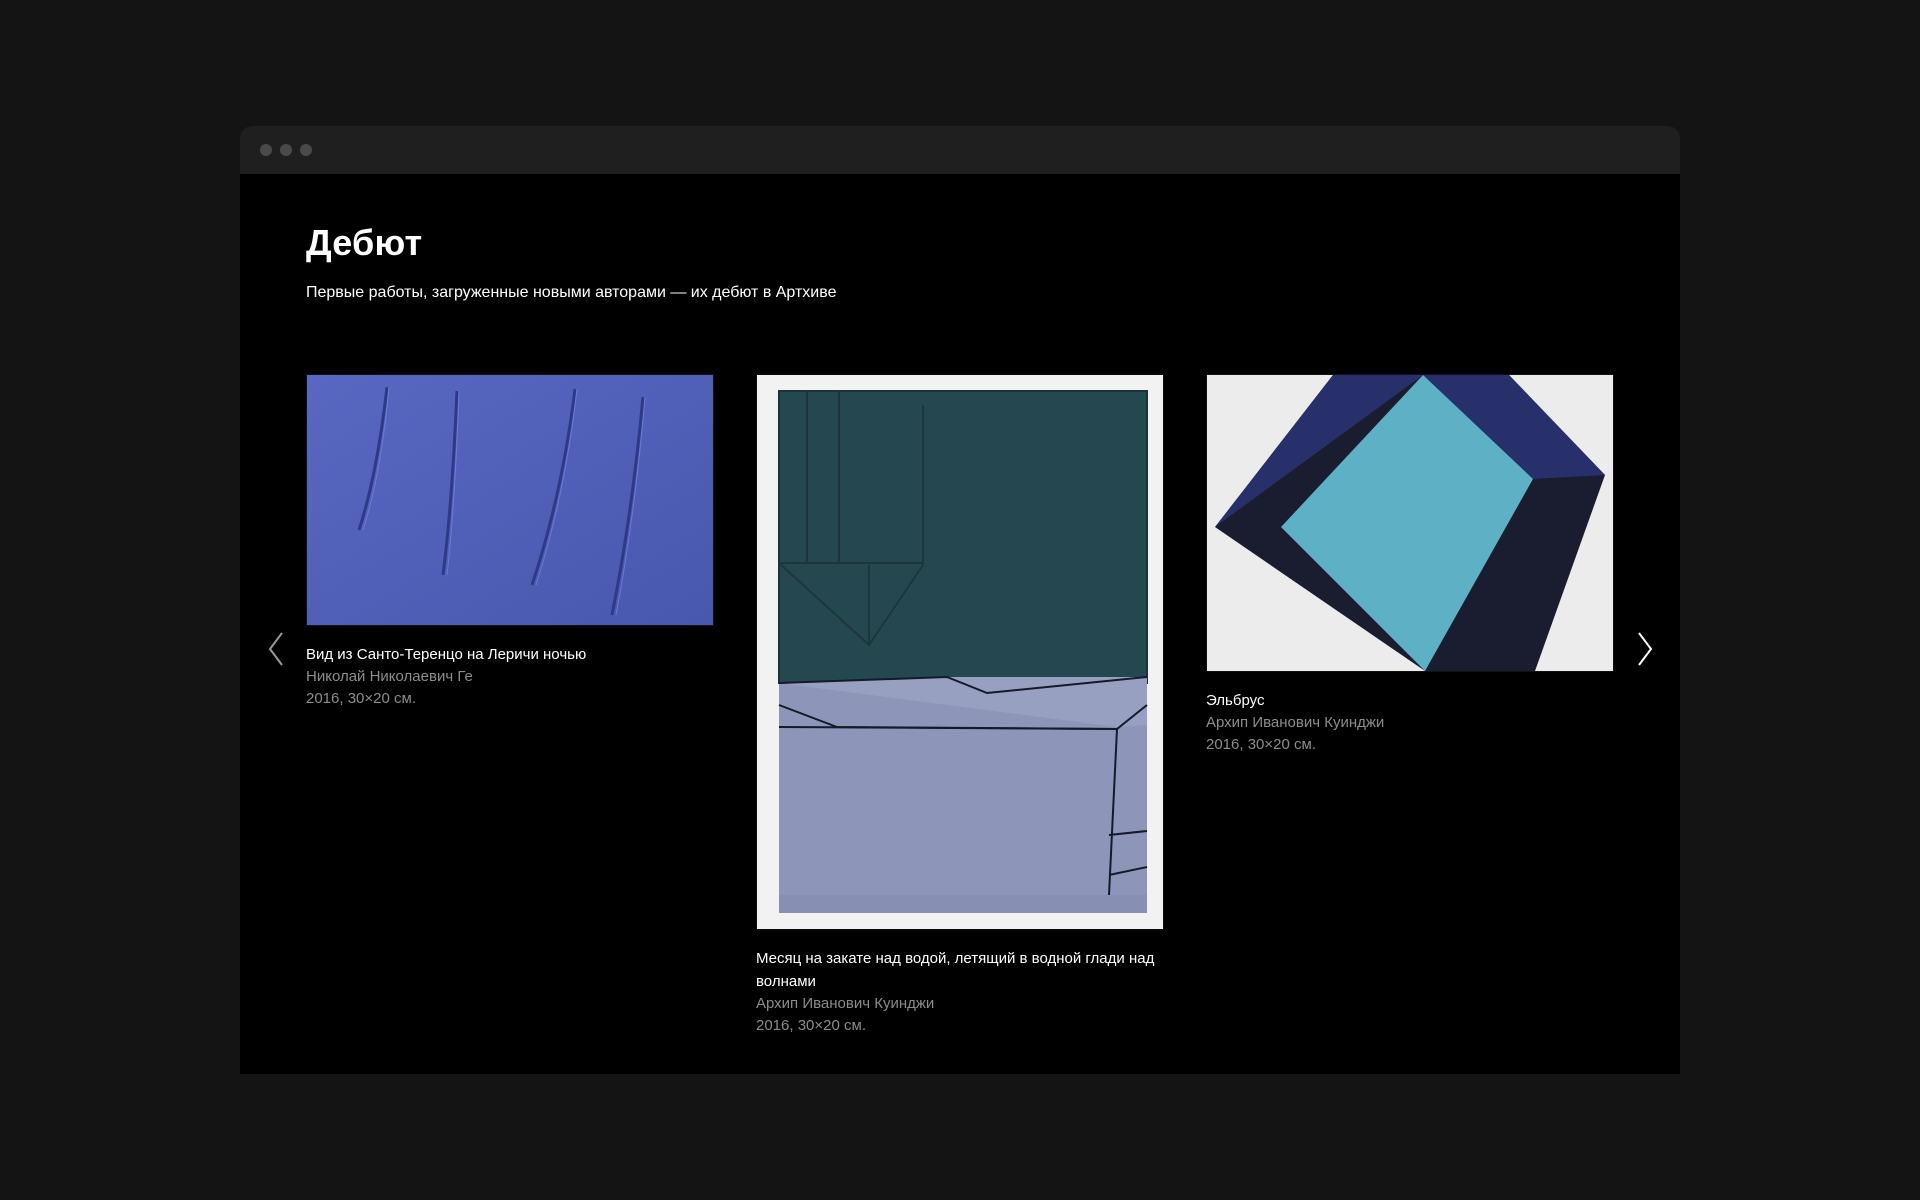 This screenshot has width=1920, height=1200. Describe the element at coordinates (960, 1004) in the screenshot. I see `artwork-author-2: Архип Иванович Куинджи` at that location.